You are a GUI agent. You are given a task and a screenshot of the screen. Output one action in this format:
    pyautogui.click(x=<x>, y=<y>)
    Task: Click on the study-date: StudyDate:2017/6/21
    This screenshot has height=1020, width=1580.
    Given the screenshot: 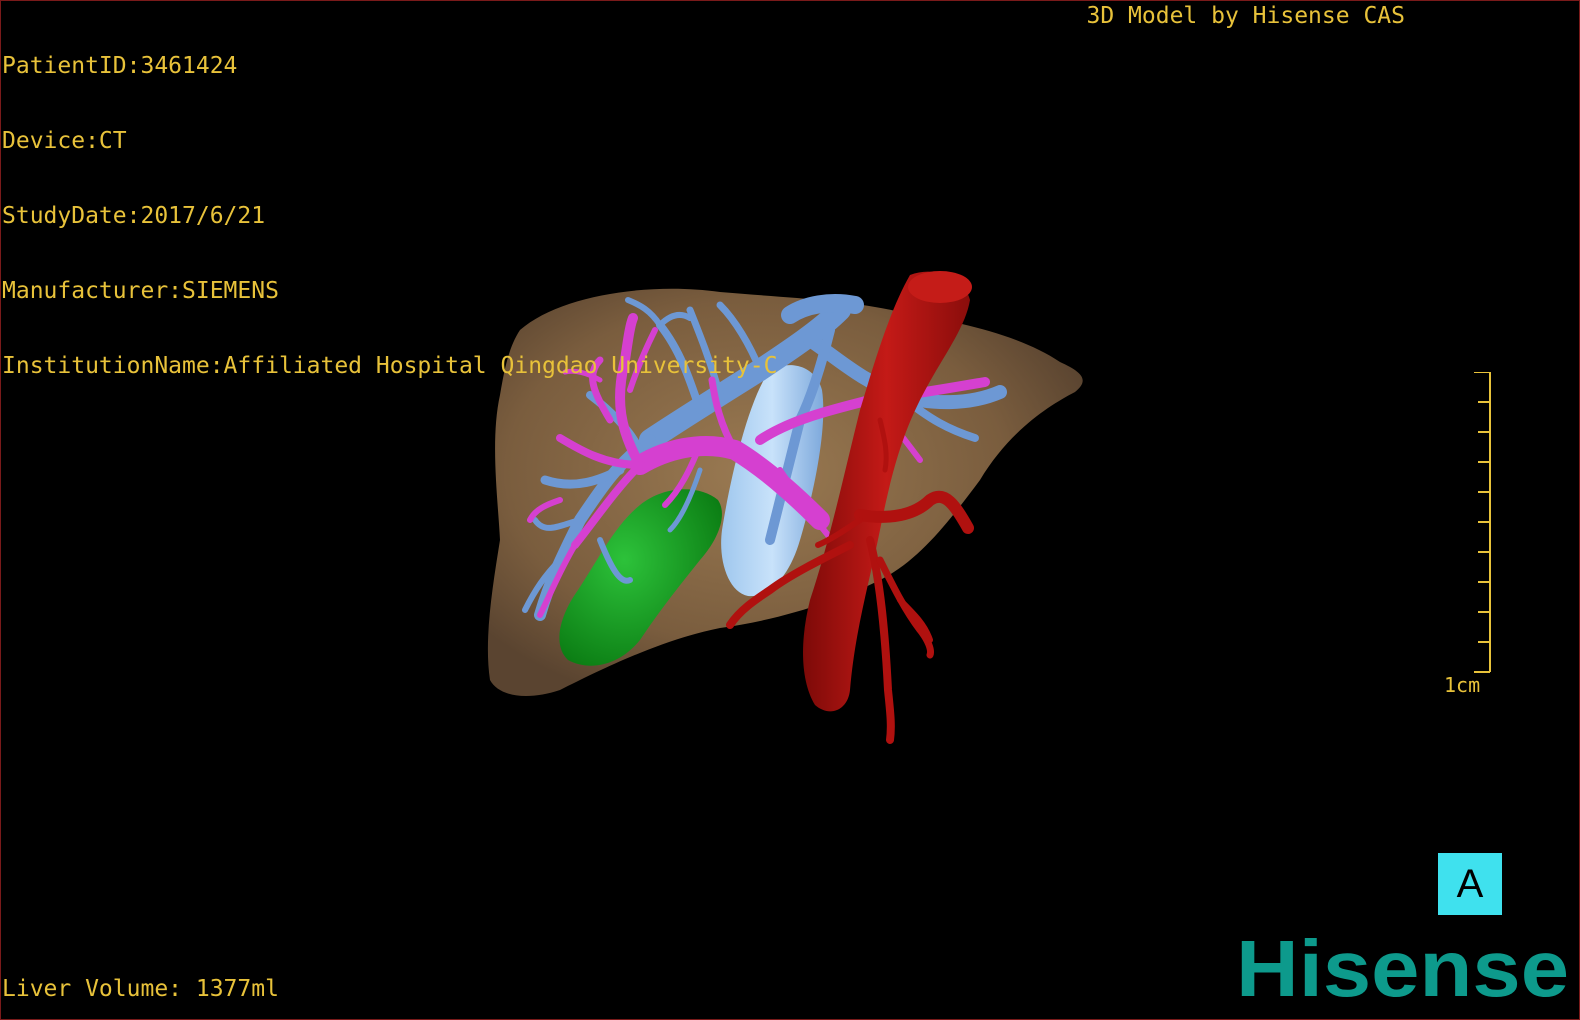 What is the action you would take?
    pyautogui.click(x=134, y=216)
    